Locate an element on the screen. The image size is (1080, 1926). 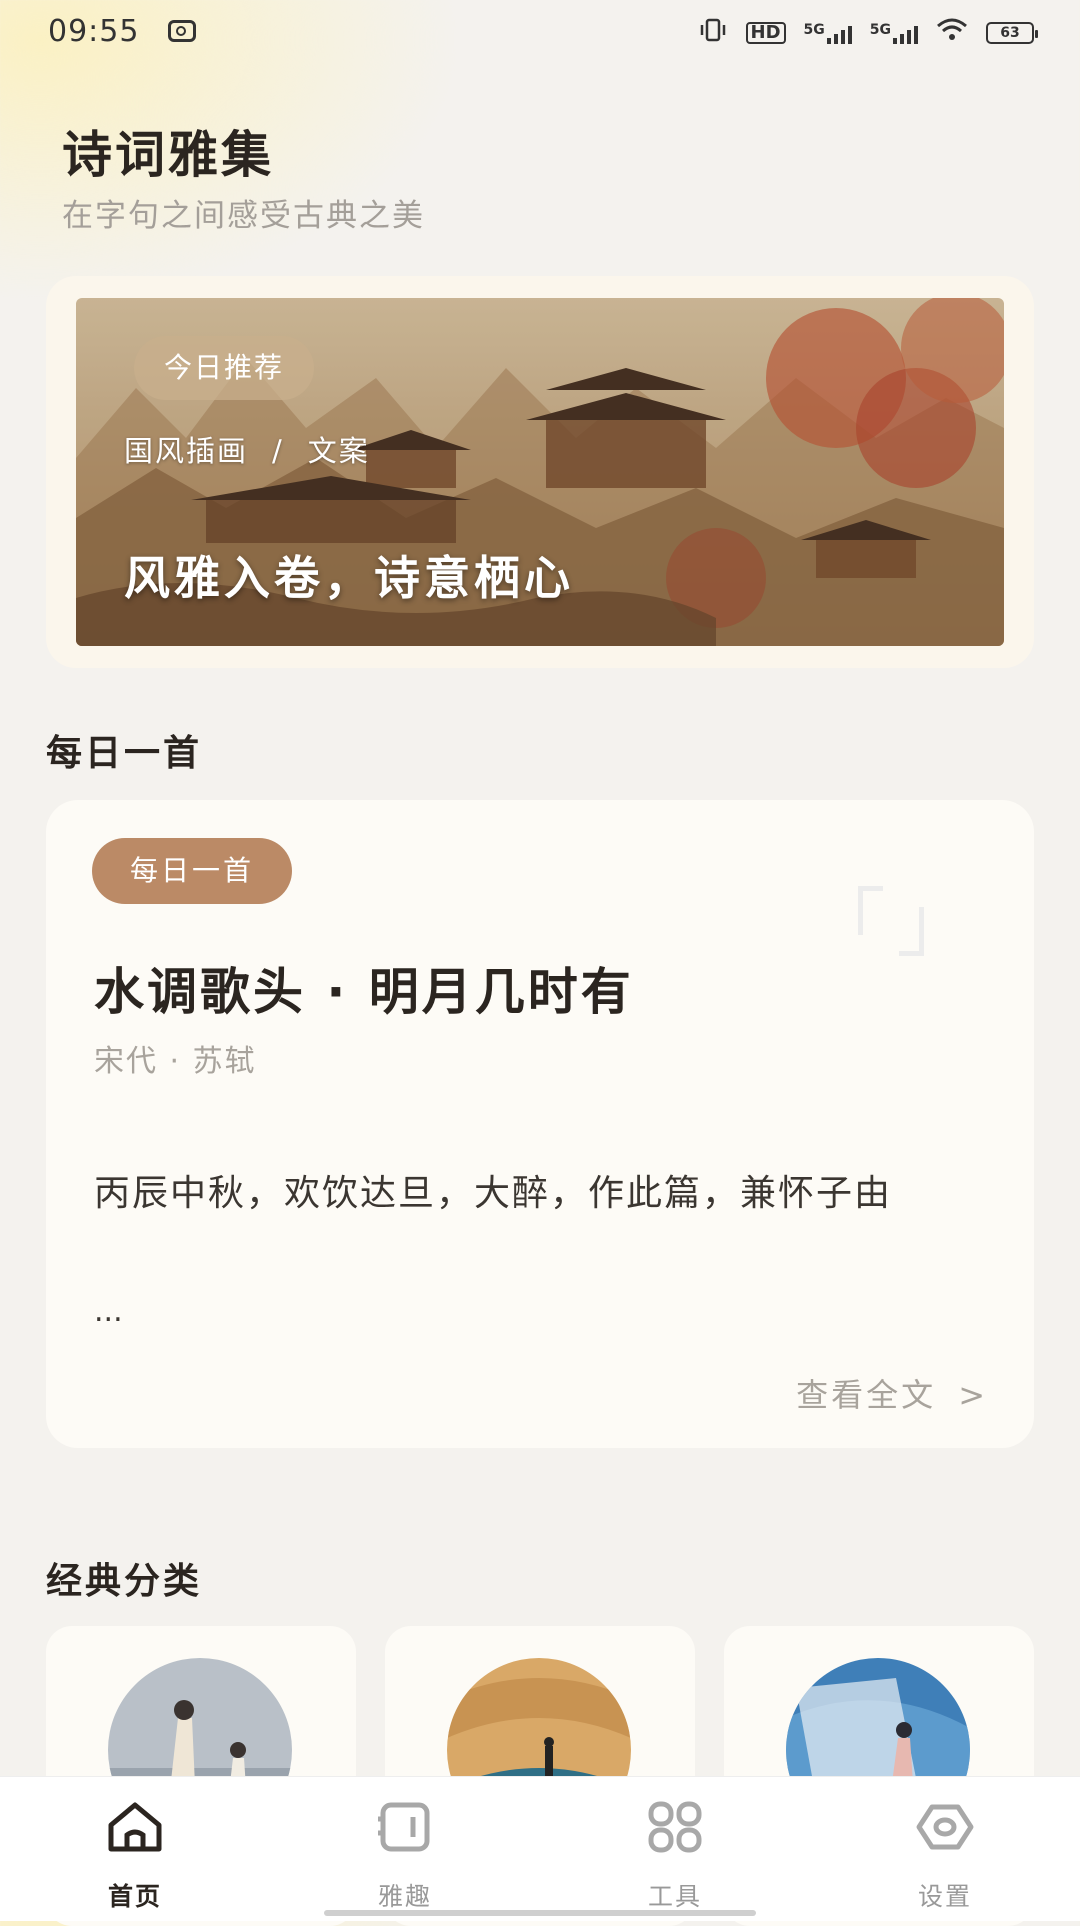
tab-settings: 设置 is located at coordinates (945, 1849).